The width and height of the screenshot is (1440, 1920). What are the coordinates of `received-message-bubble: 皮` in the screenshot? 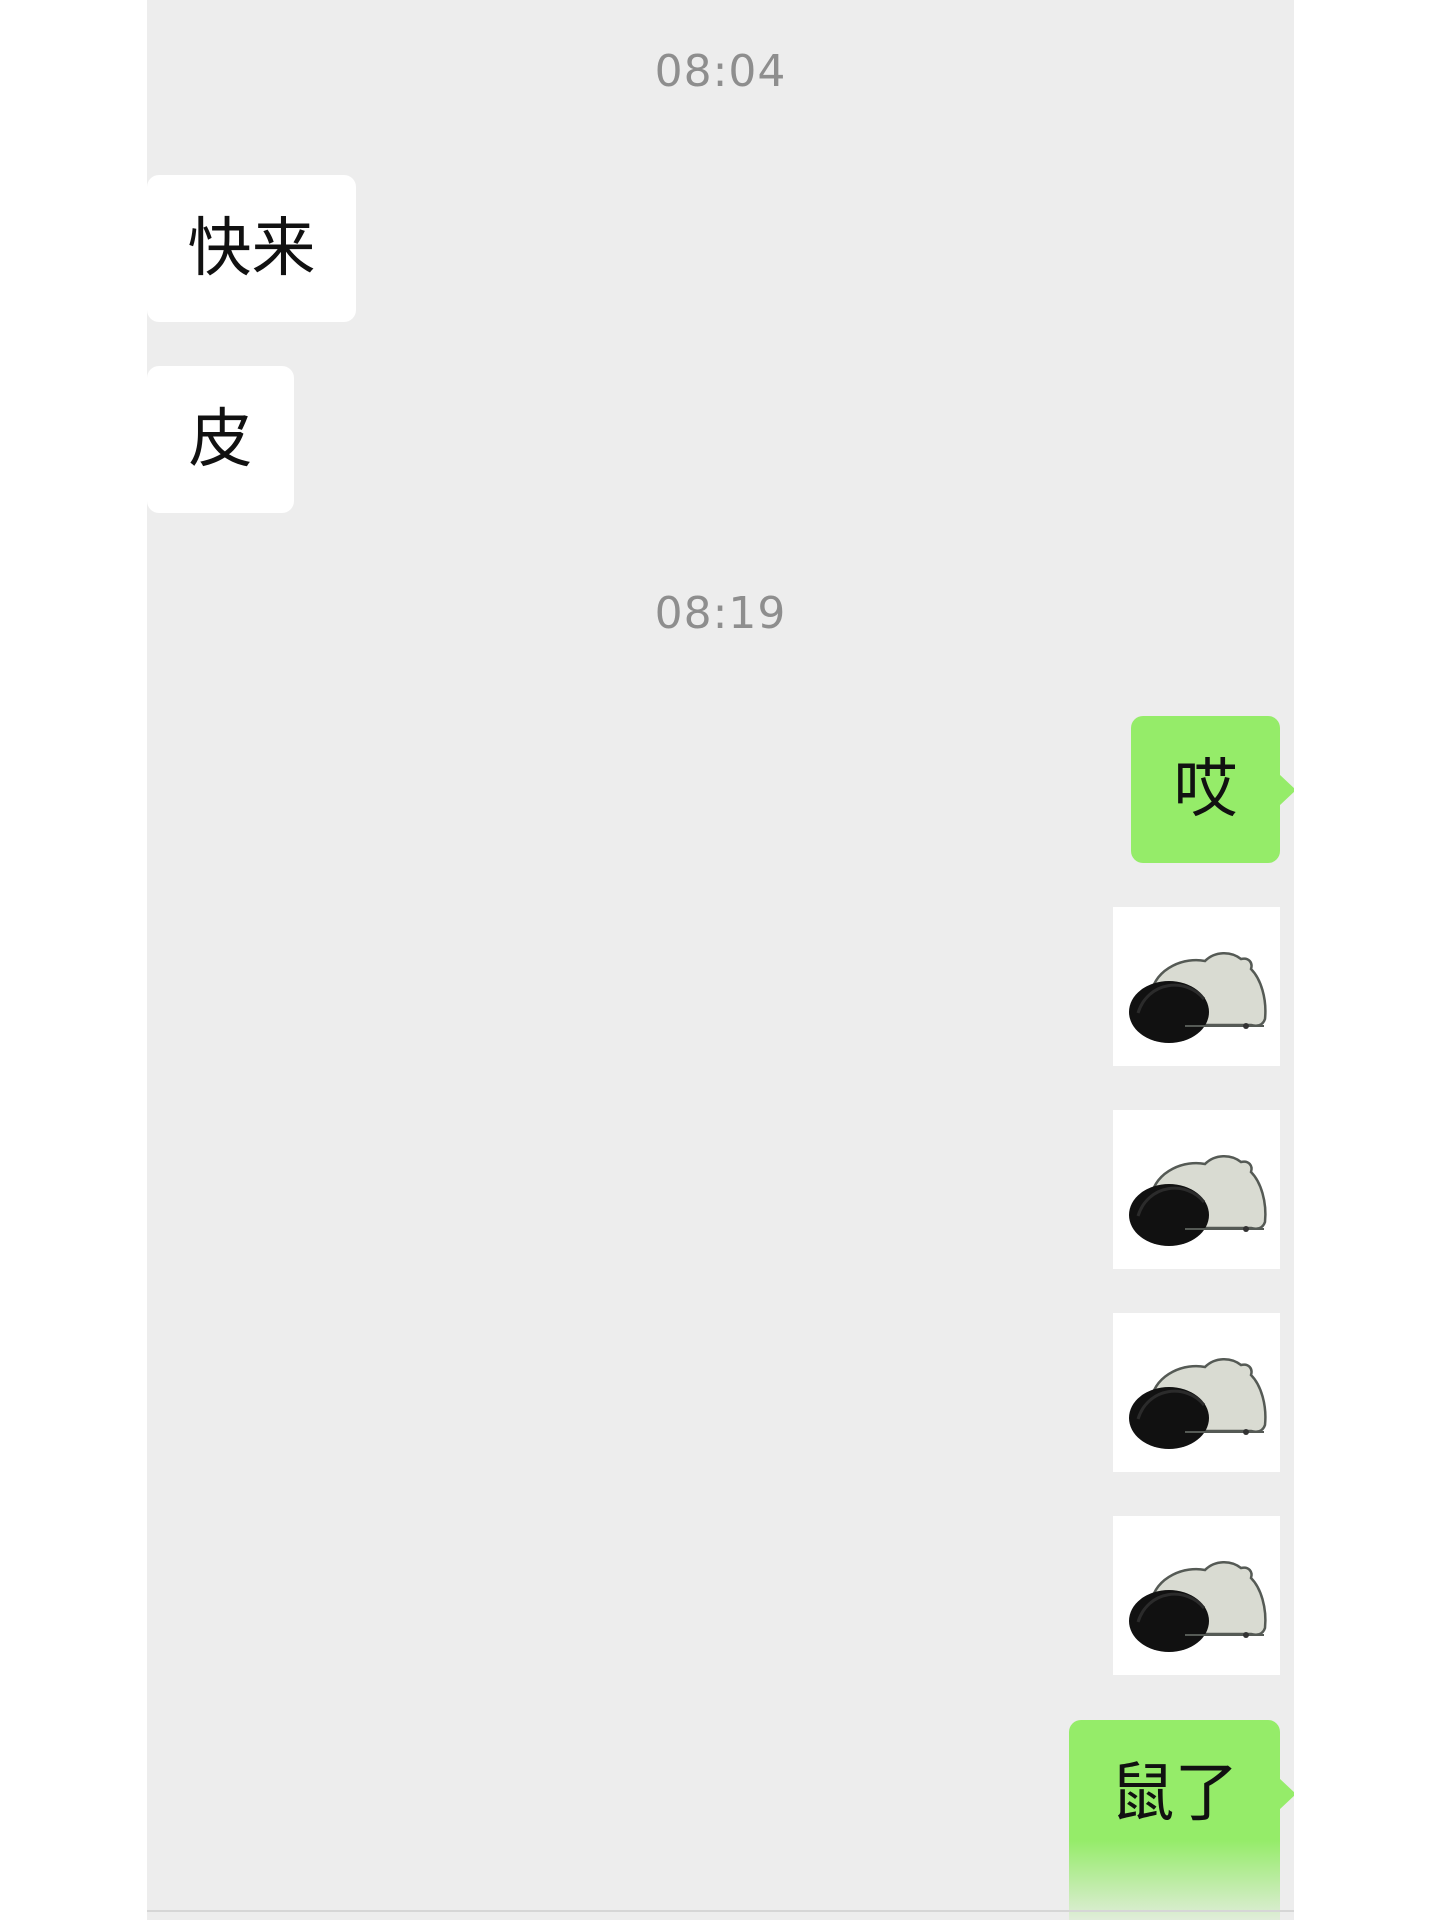 It's located at (220, 439).